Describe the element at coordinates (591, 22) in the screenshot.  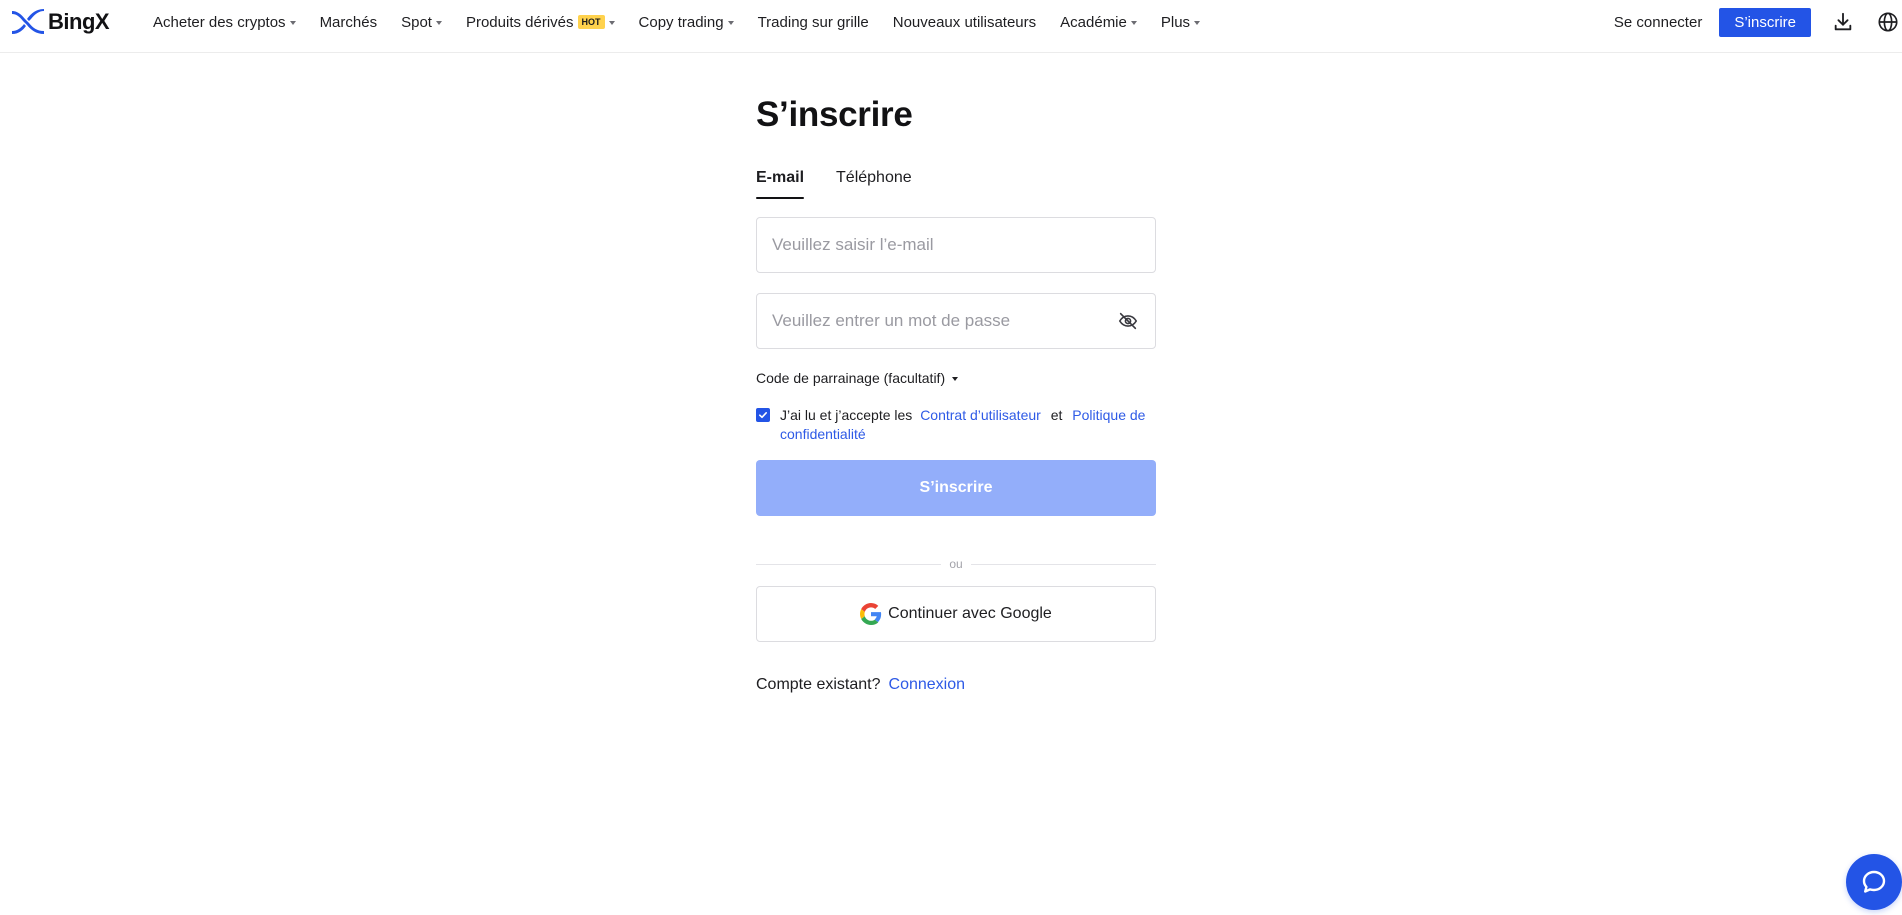
I see `hot-badge: HOT` at that location.